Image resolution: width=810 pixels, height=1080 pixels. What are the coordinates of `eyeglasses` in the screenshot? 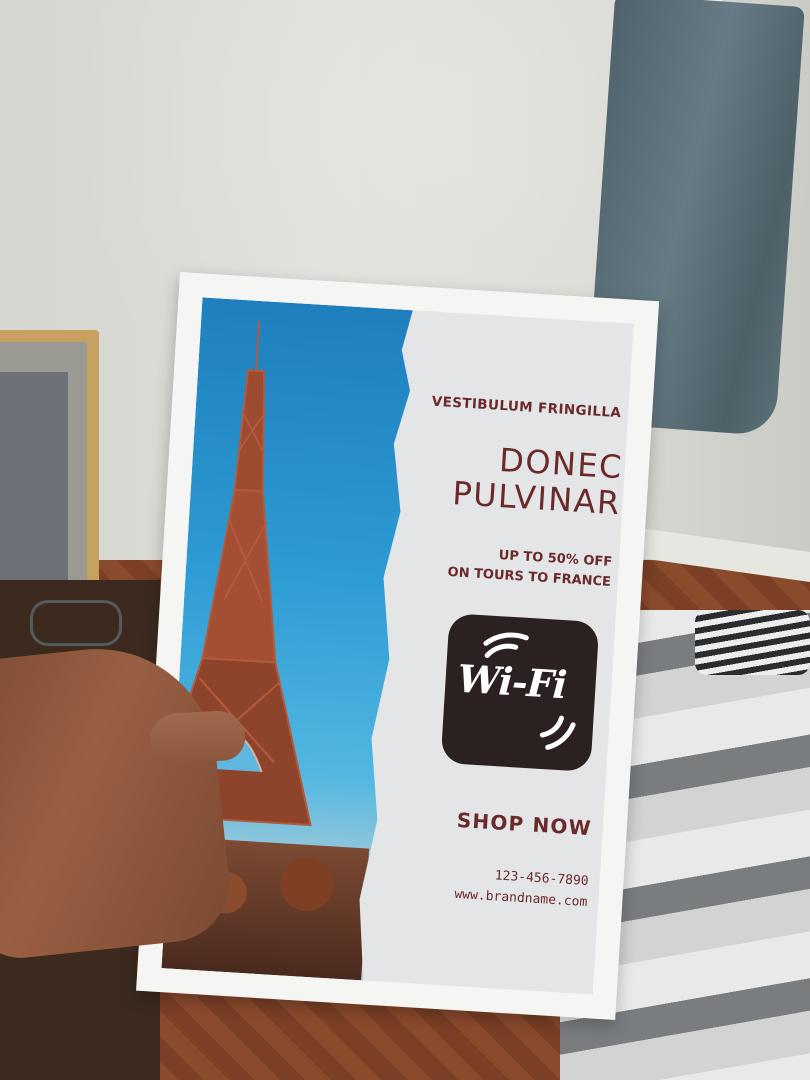 It's located at (76, 623).